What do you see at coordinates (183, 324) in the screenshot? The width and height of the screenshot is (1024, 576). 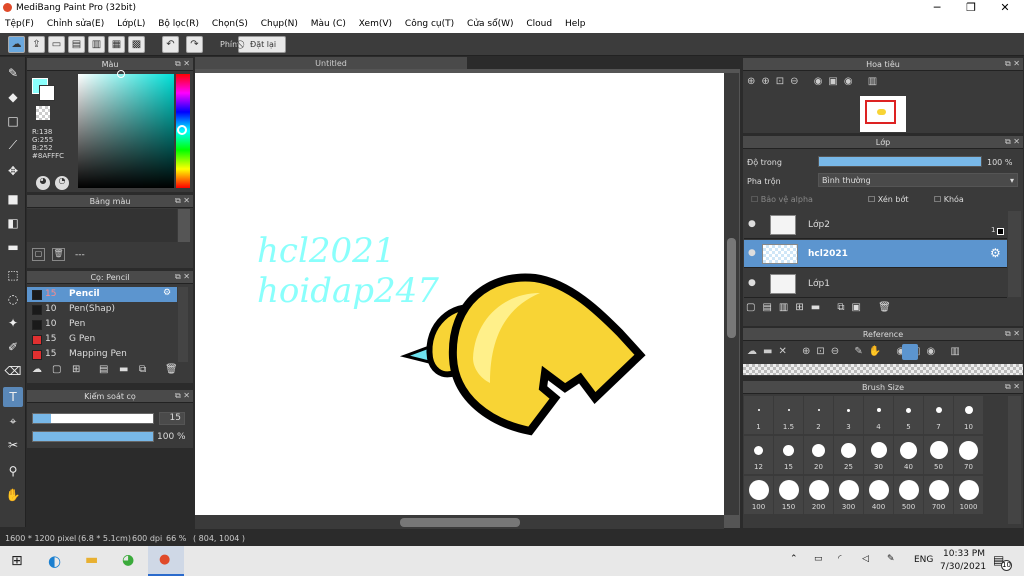 I see `brush-list-scrollbar` at bounding box center [183, 324].